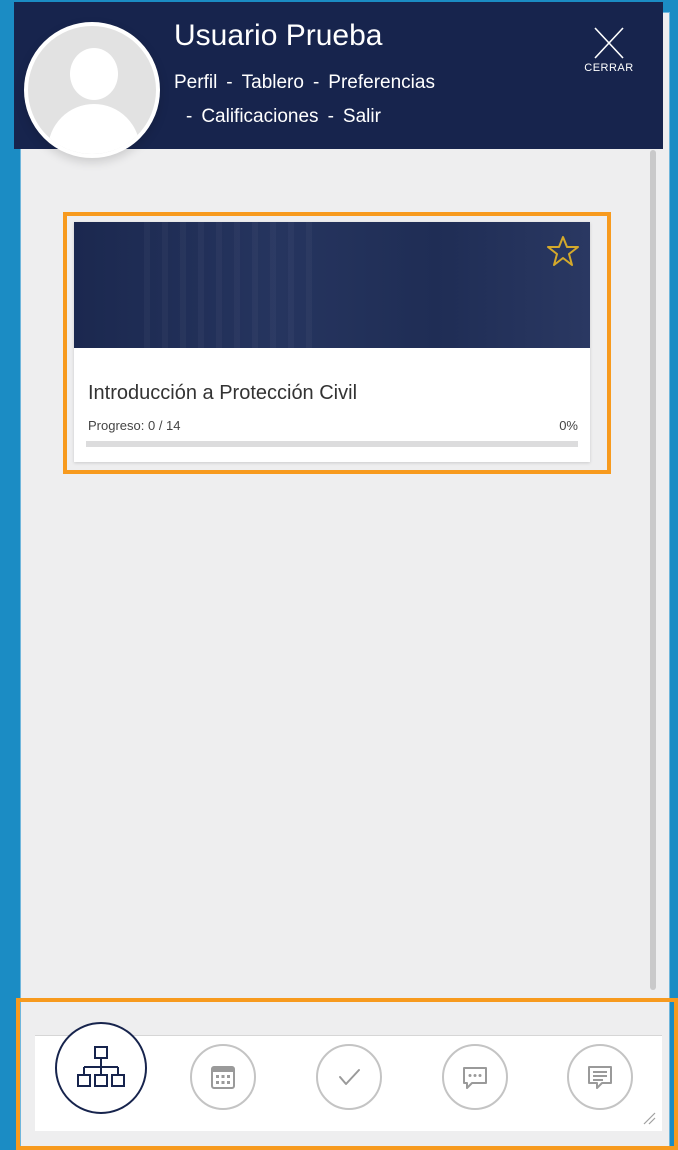  I want to click on scrollbar, so click(653, 570).